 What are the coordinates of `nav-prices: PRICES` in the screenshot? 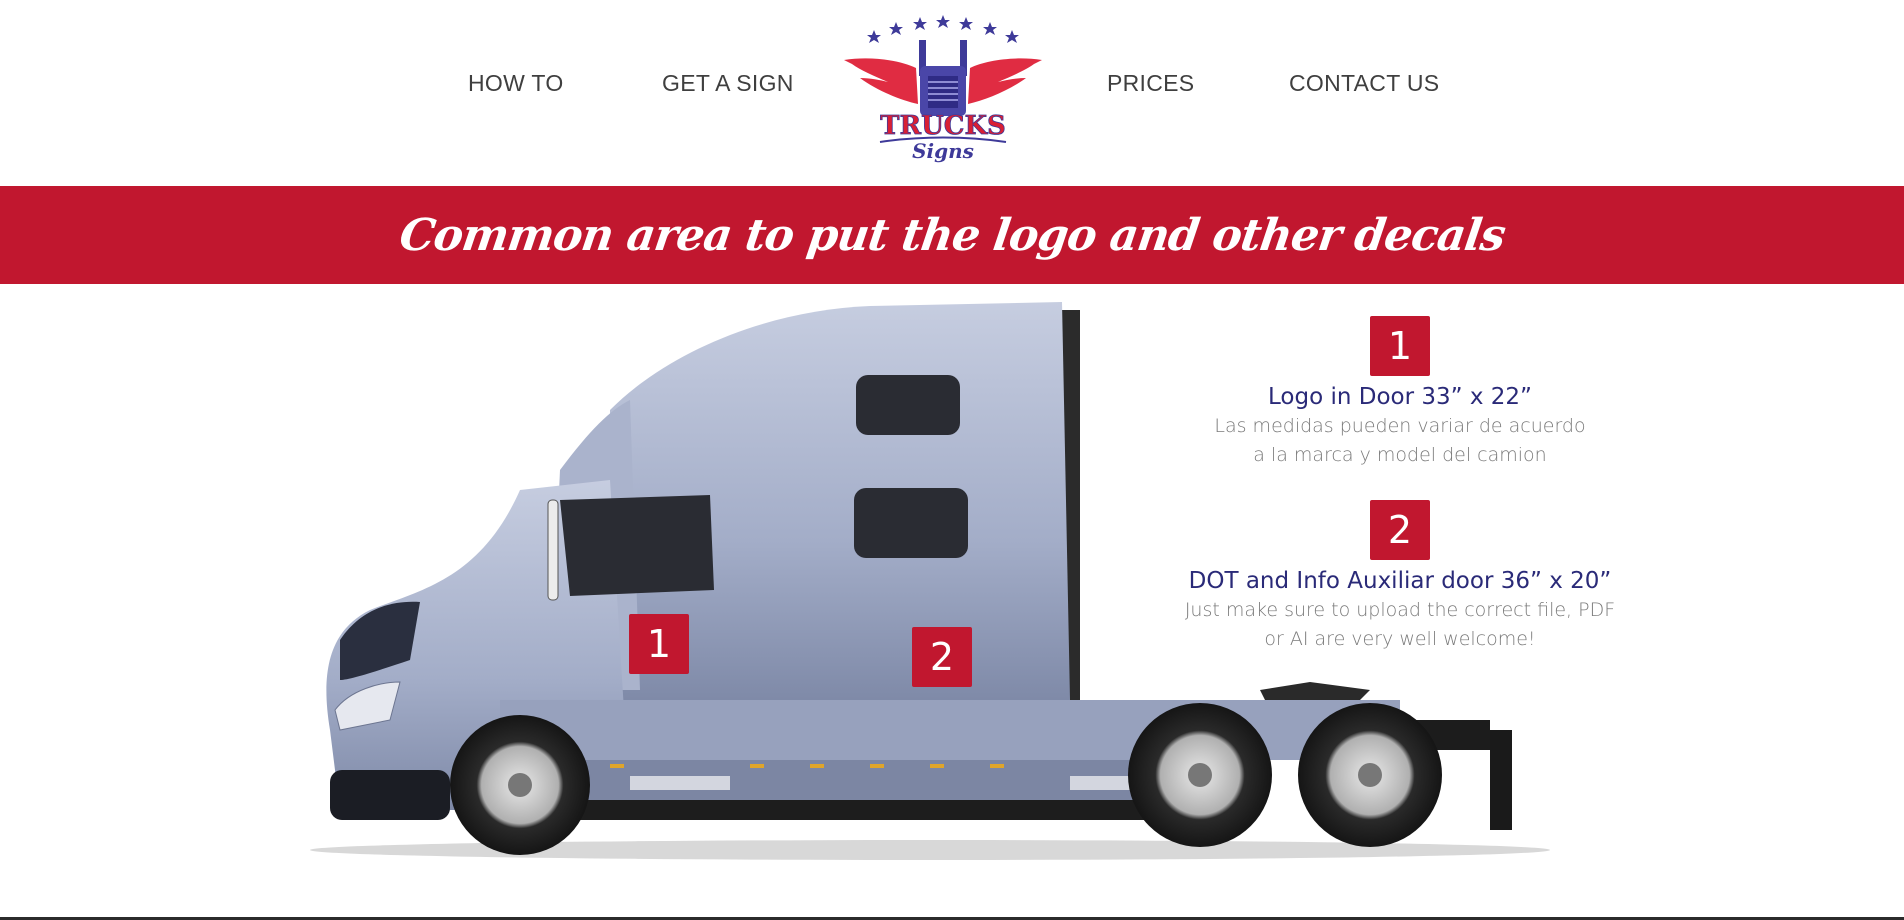 It's located at (1150, 83).